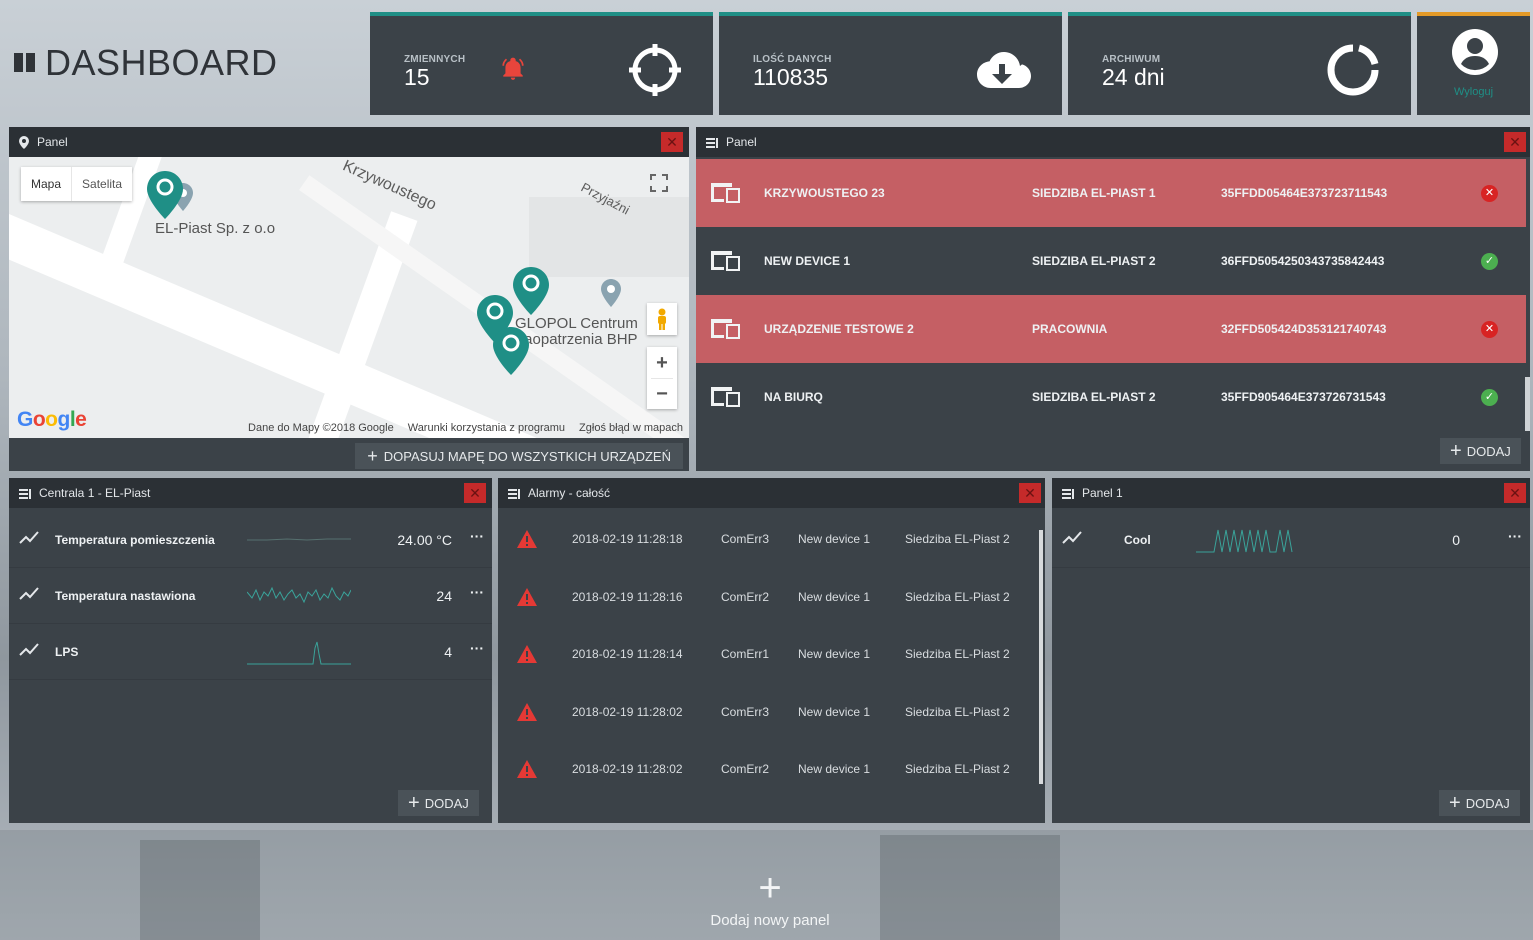 Image resolution: width=1533 pixels, height=940 pixels. What do you see at coordinates (839, 329) in the screenshot?
I see `device-name: URZĄDZENIE TESTOWE 2` at bounding box center [839, 329].